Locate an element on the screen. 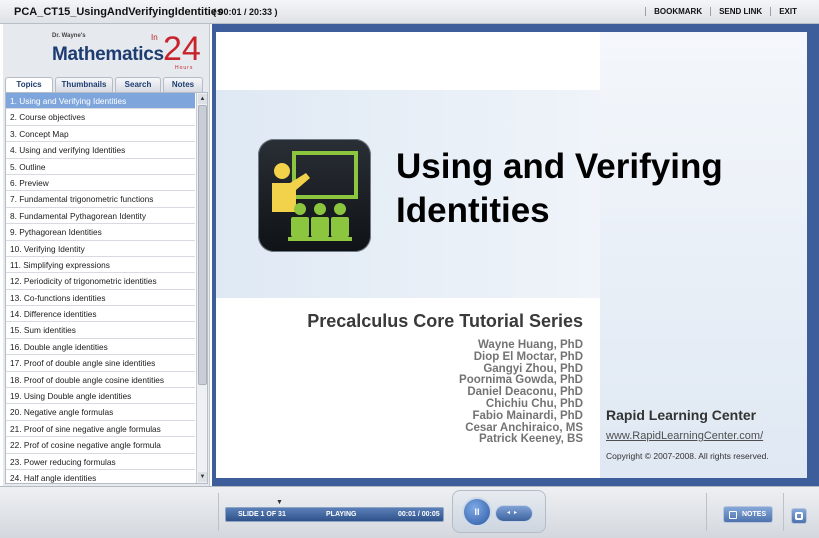  tab-notes: Notes is located at coordinates (183, 84).